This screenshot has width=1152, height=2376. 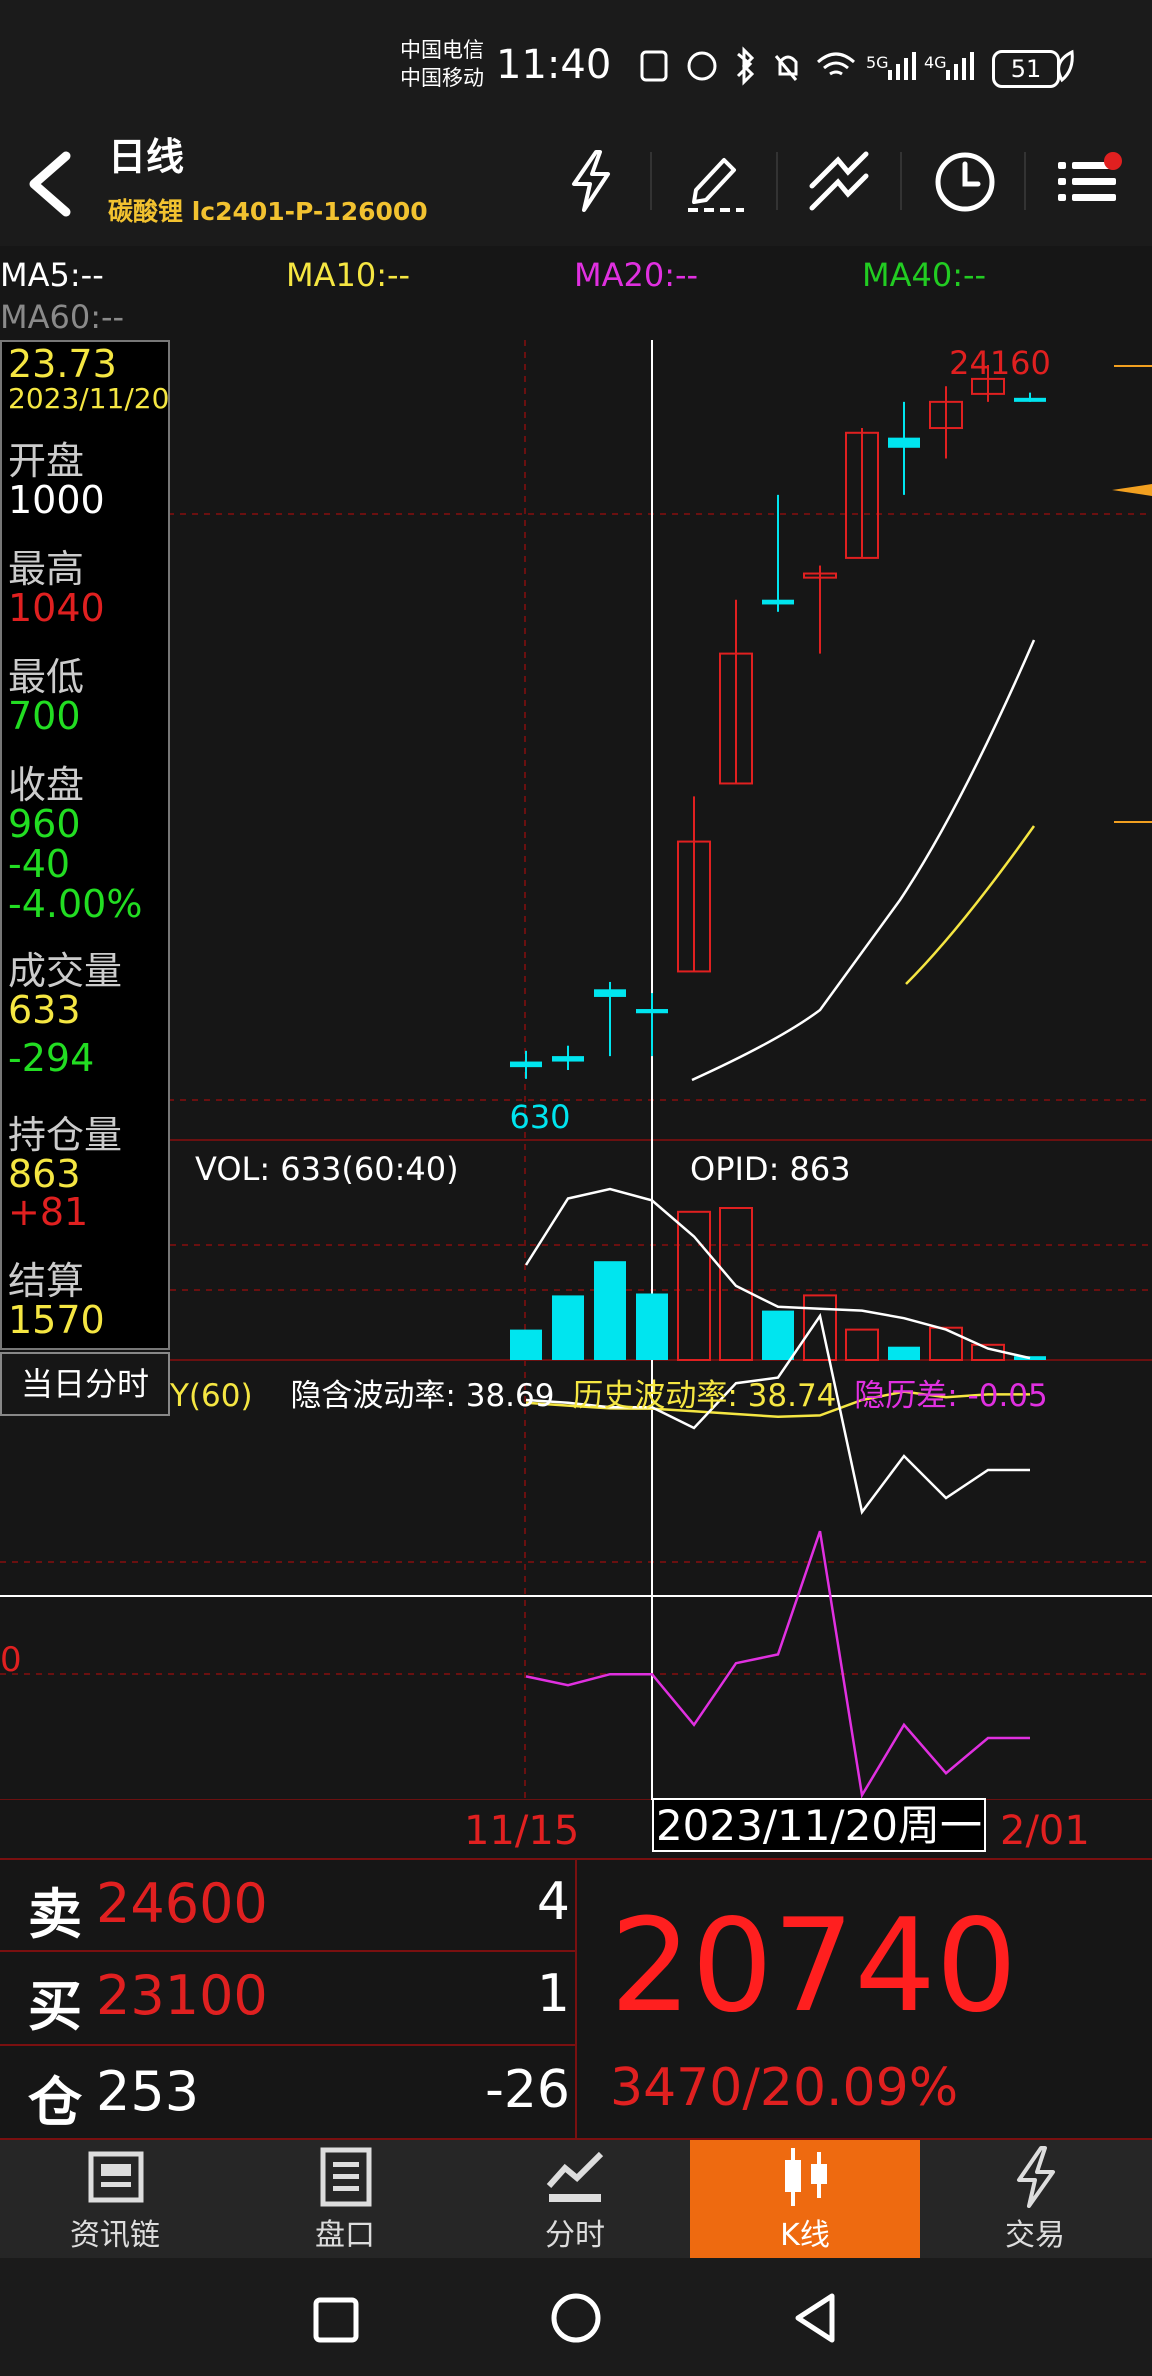 What do you see at coordinates (1045, 1831) in the screenshot?
I see `date-end-label: 2/01` at bounding box center [1045, 1831].